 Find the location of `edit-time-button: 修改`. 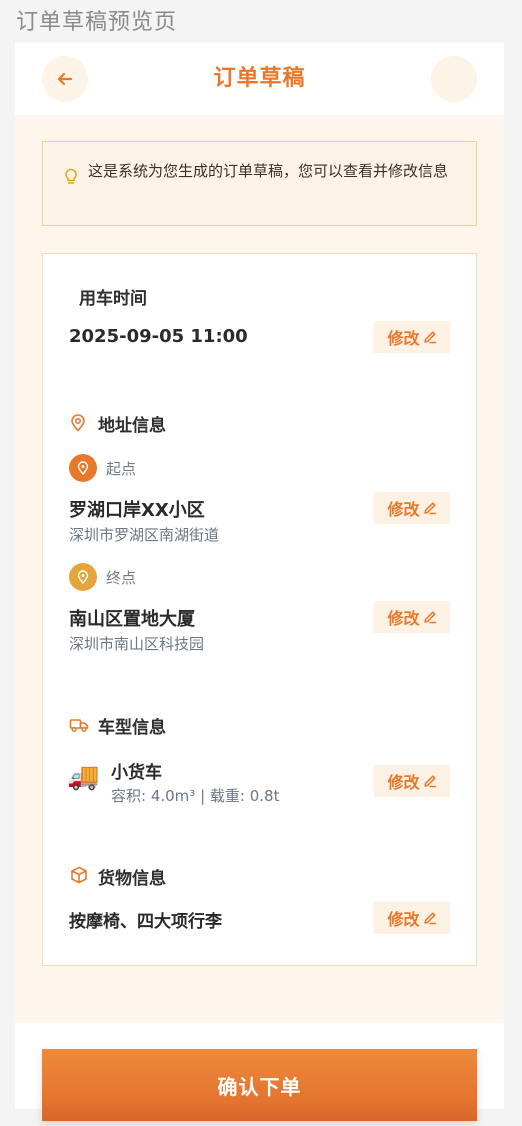

edit-time-button: 修改 is located at coordinates (412, 337).